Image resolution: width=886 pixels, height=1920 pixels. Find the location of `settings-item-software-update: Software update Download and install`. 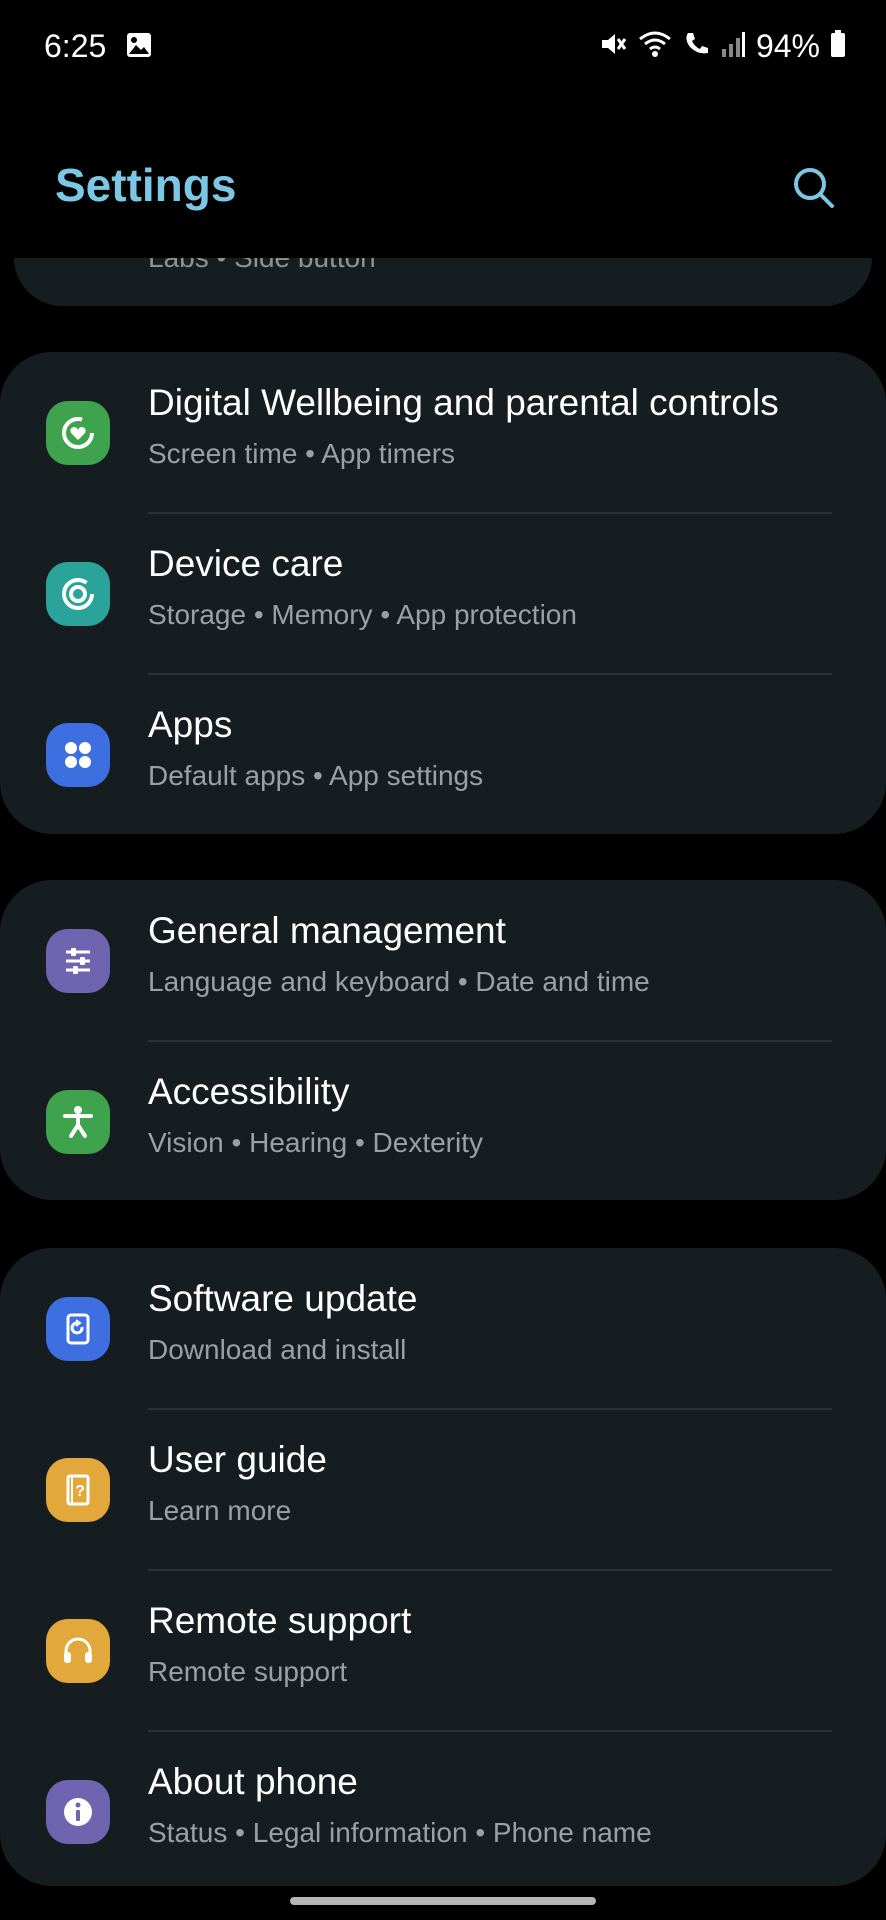

settings-item-software-update: Software update Download and install is located at coordinates (443, 1328).